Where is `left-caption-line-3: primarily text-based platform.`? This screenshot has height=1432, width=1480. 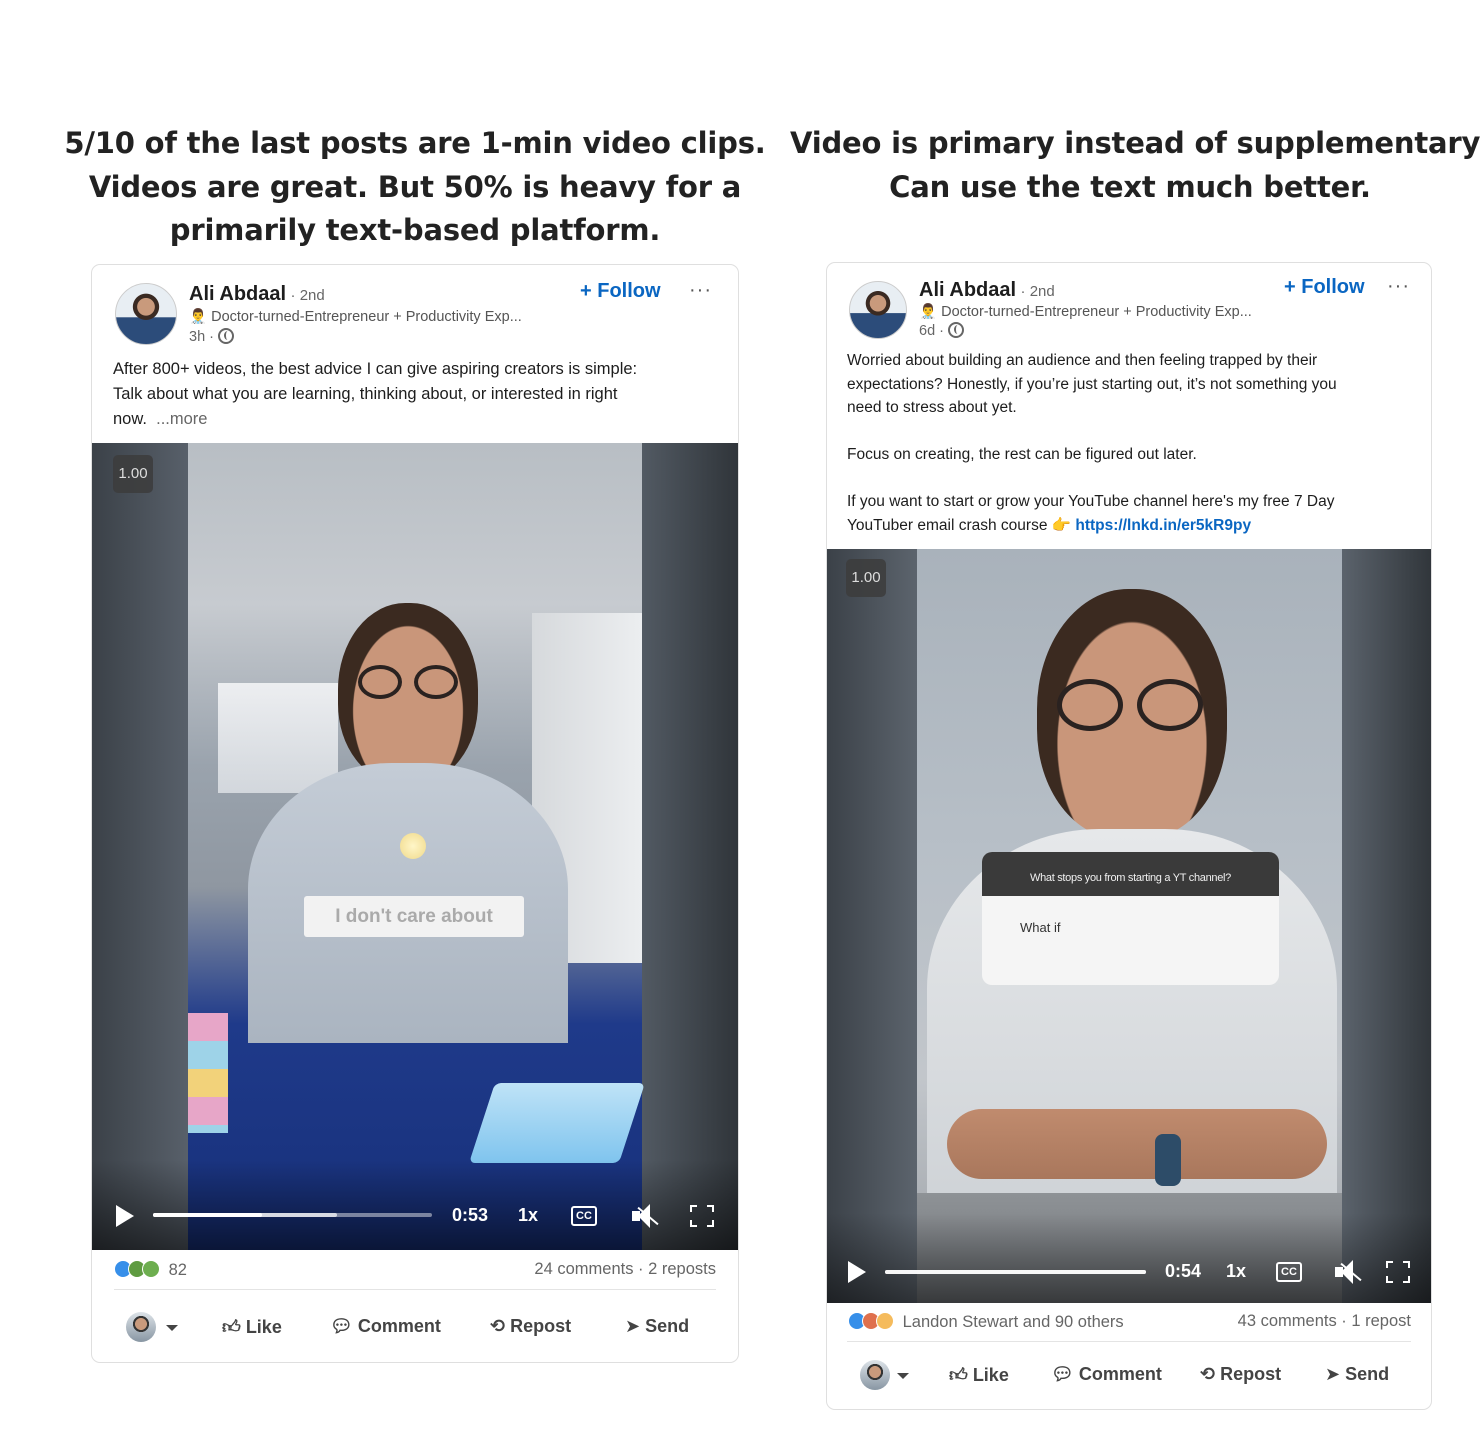
left-caption-line-3: primarily text-based platform. is located at coordinates (415, 230).